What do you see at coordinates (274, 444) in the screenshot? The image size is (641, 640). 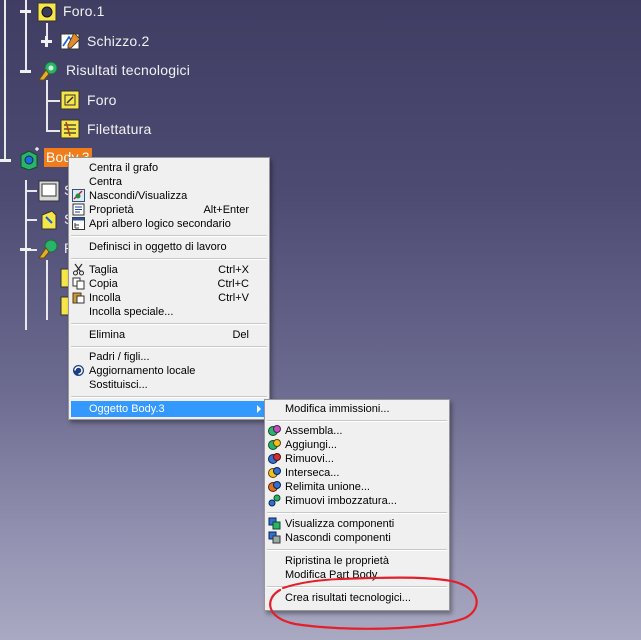 I see `add-icon` at bounding box center [274, 444].